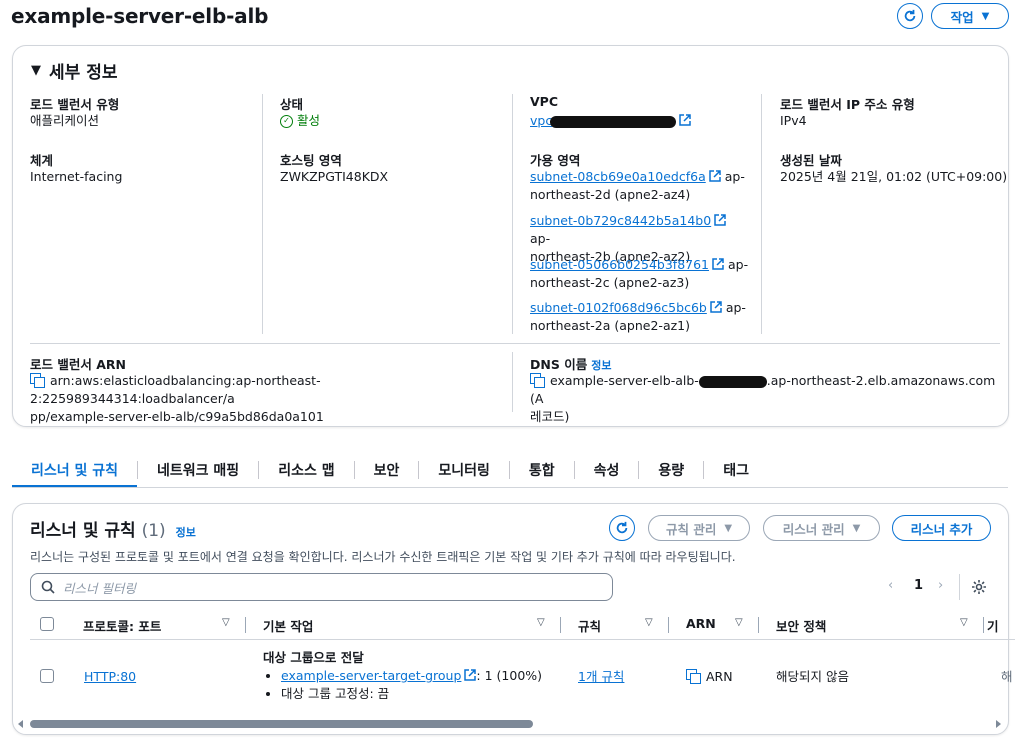  Describe the element at coordinates (979, 587) in the screenshot. I see `gear-icon` at that location.